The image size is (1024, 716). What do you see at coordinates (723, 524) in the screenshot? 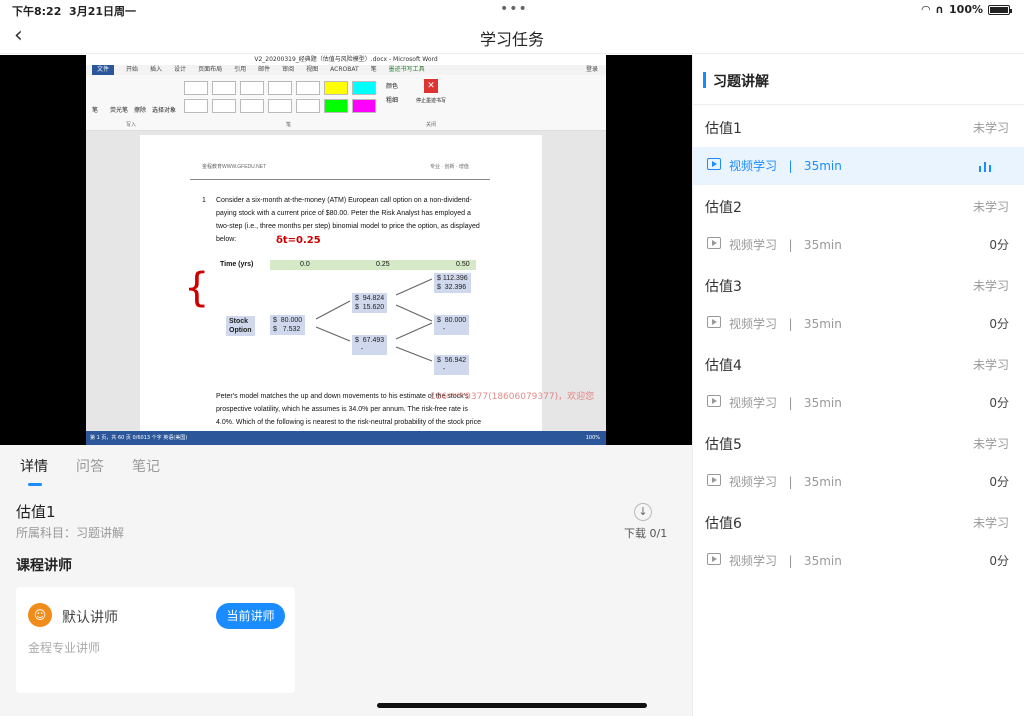
I see `chapter-title: 估值6` at bounding box center [723, 524].